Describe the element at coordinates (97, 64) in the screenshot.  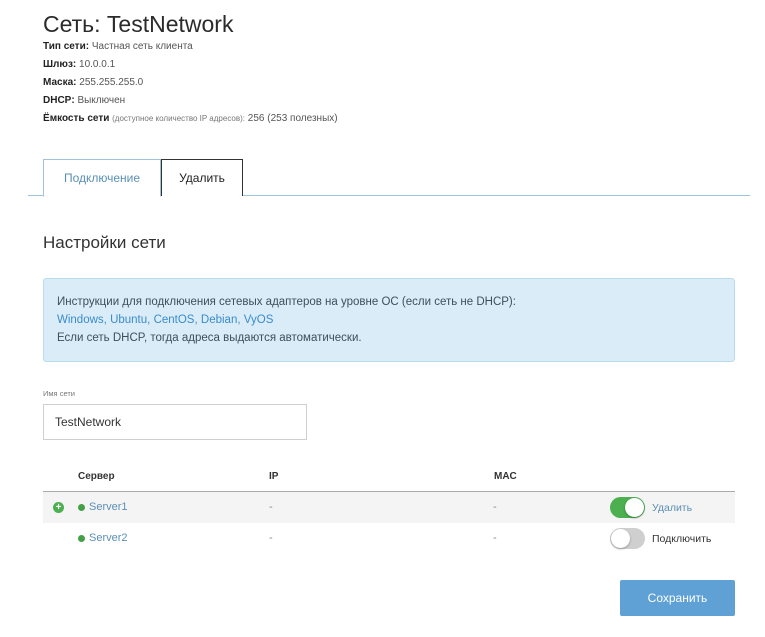
I see `gateway-value: 10.0.0.1` at that location.